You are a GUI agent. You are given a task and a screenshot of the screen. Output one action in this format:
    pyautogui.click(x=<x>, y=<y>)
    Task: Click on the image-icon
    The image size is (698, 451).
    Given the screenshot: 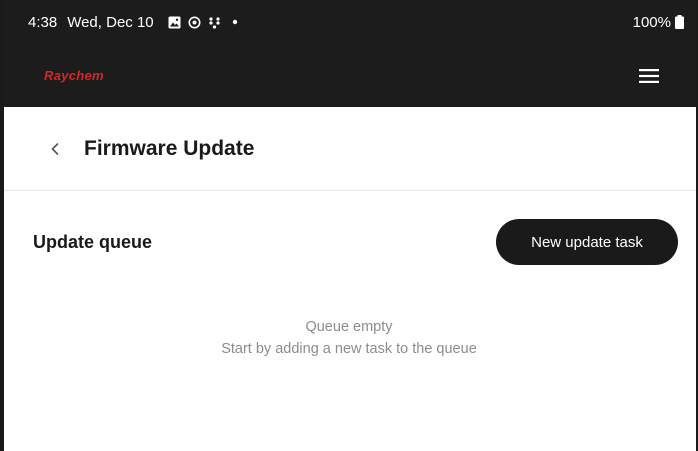 What is the action you would take?
    pyautogui.click(x=175, y=22)
    